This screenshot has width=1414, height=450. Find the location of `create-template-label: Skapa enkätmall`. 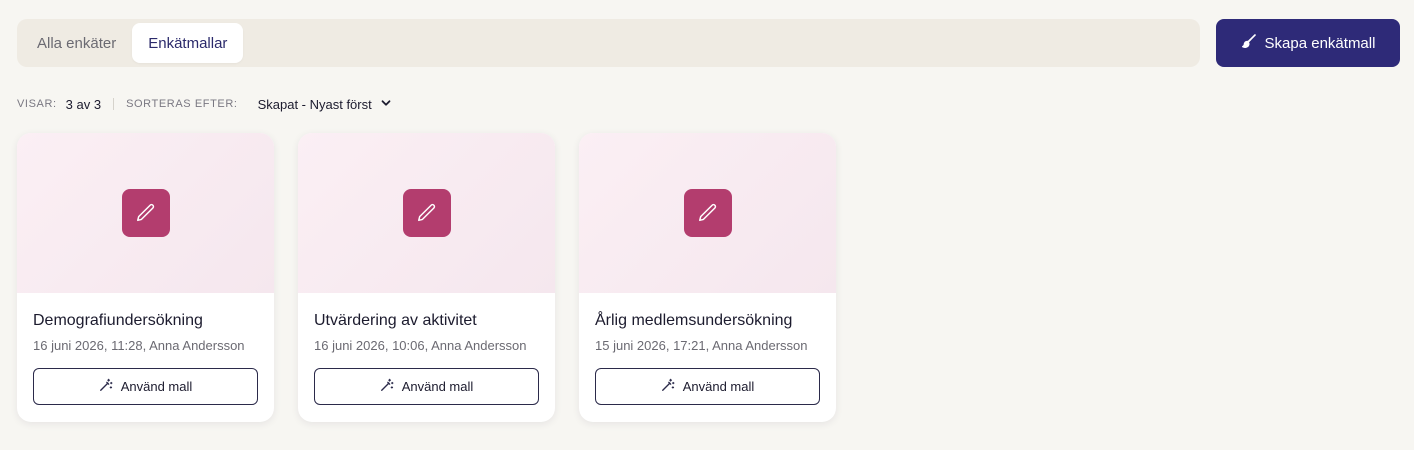

create-template-label: Skapa enkätmall is located at coordinates (1320, 43).